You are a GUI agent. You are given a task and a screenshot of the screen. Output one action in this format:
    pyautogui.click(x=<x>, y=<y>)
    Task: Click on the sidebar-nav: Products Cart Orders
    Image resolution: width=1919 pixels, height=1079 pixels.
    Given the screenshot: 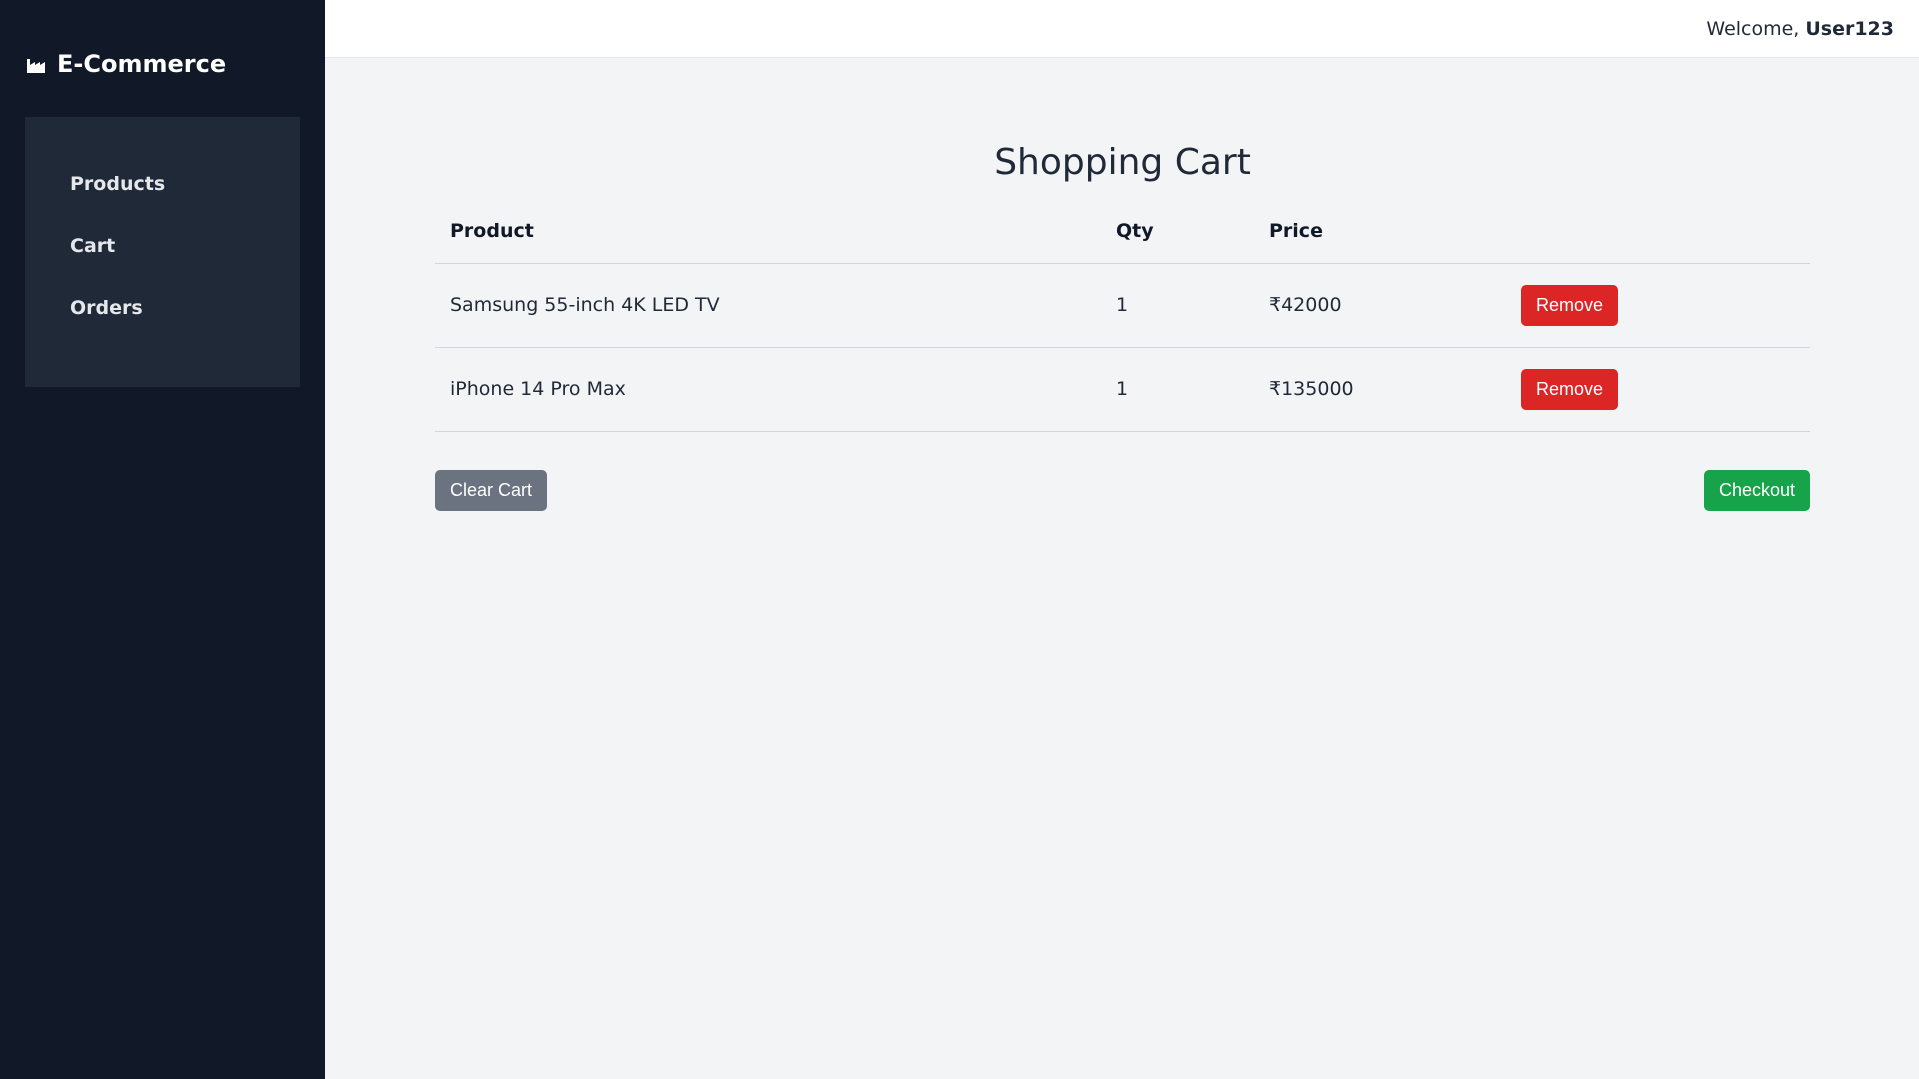 What is the action you would take?
    pyautogui.click(x=162, y=252)
    